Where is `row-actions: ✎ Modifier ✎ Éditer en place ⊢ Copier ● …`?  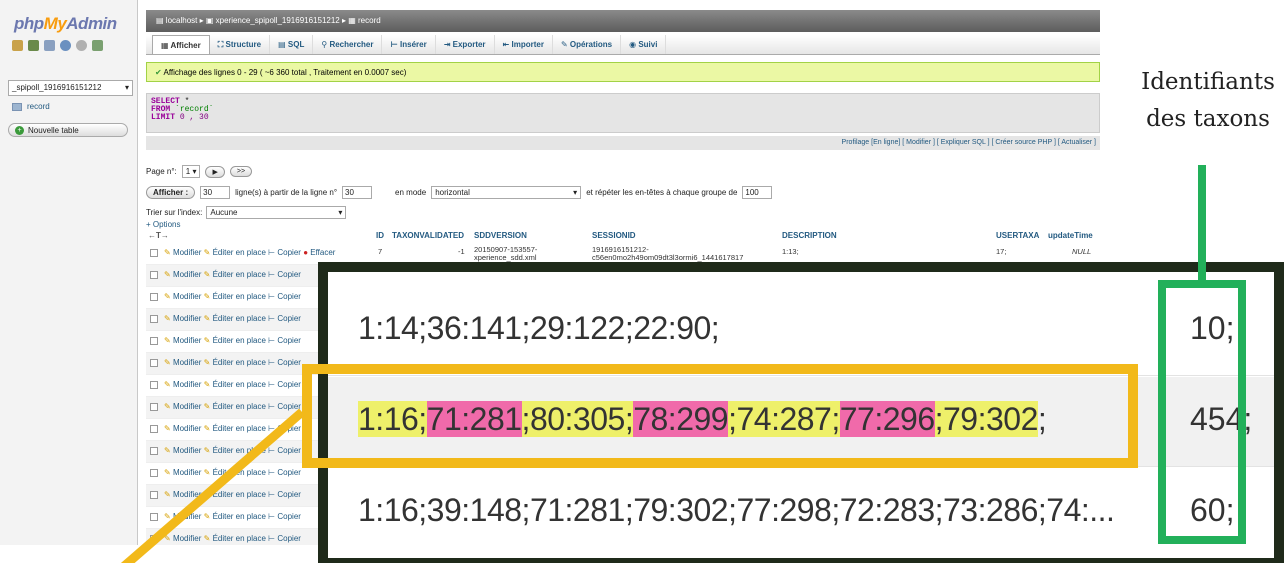
row-actions: ✎ Modifier ✎ Éditer en place ⊢ Copier ● … is located at coordinates (249, 252).